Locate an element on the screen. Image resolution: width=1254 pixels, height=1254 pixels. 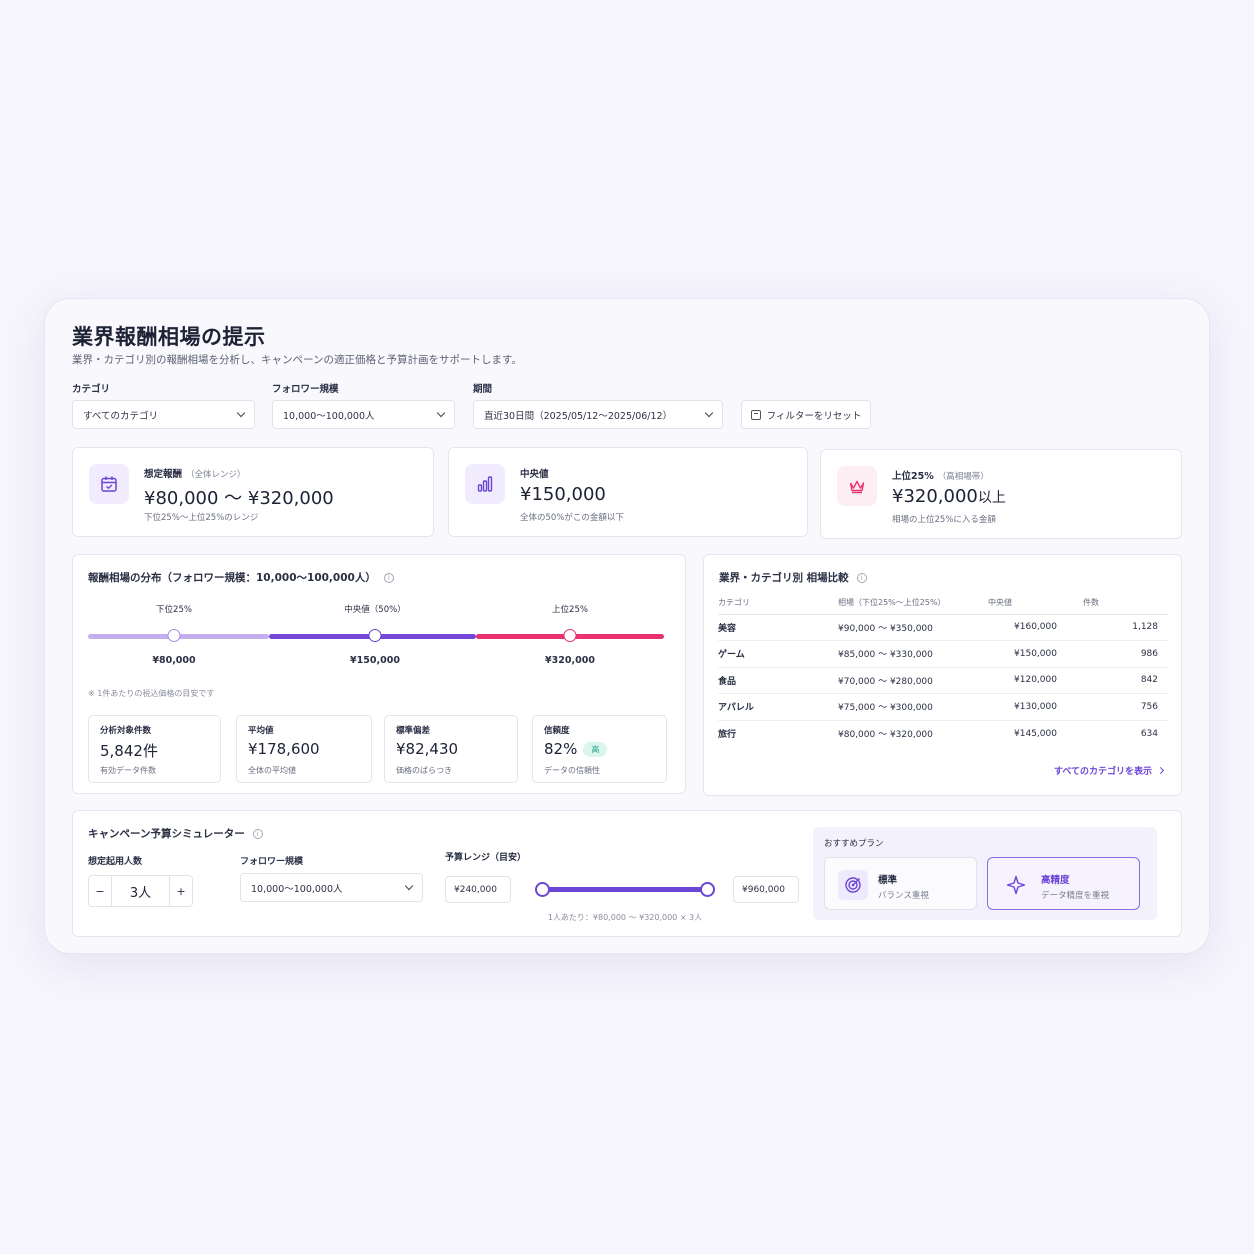
reset-filters-label: フィルターをリセット is located at coordinates (814, 416).